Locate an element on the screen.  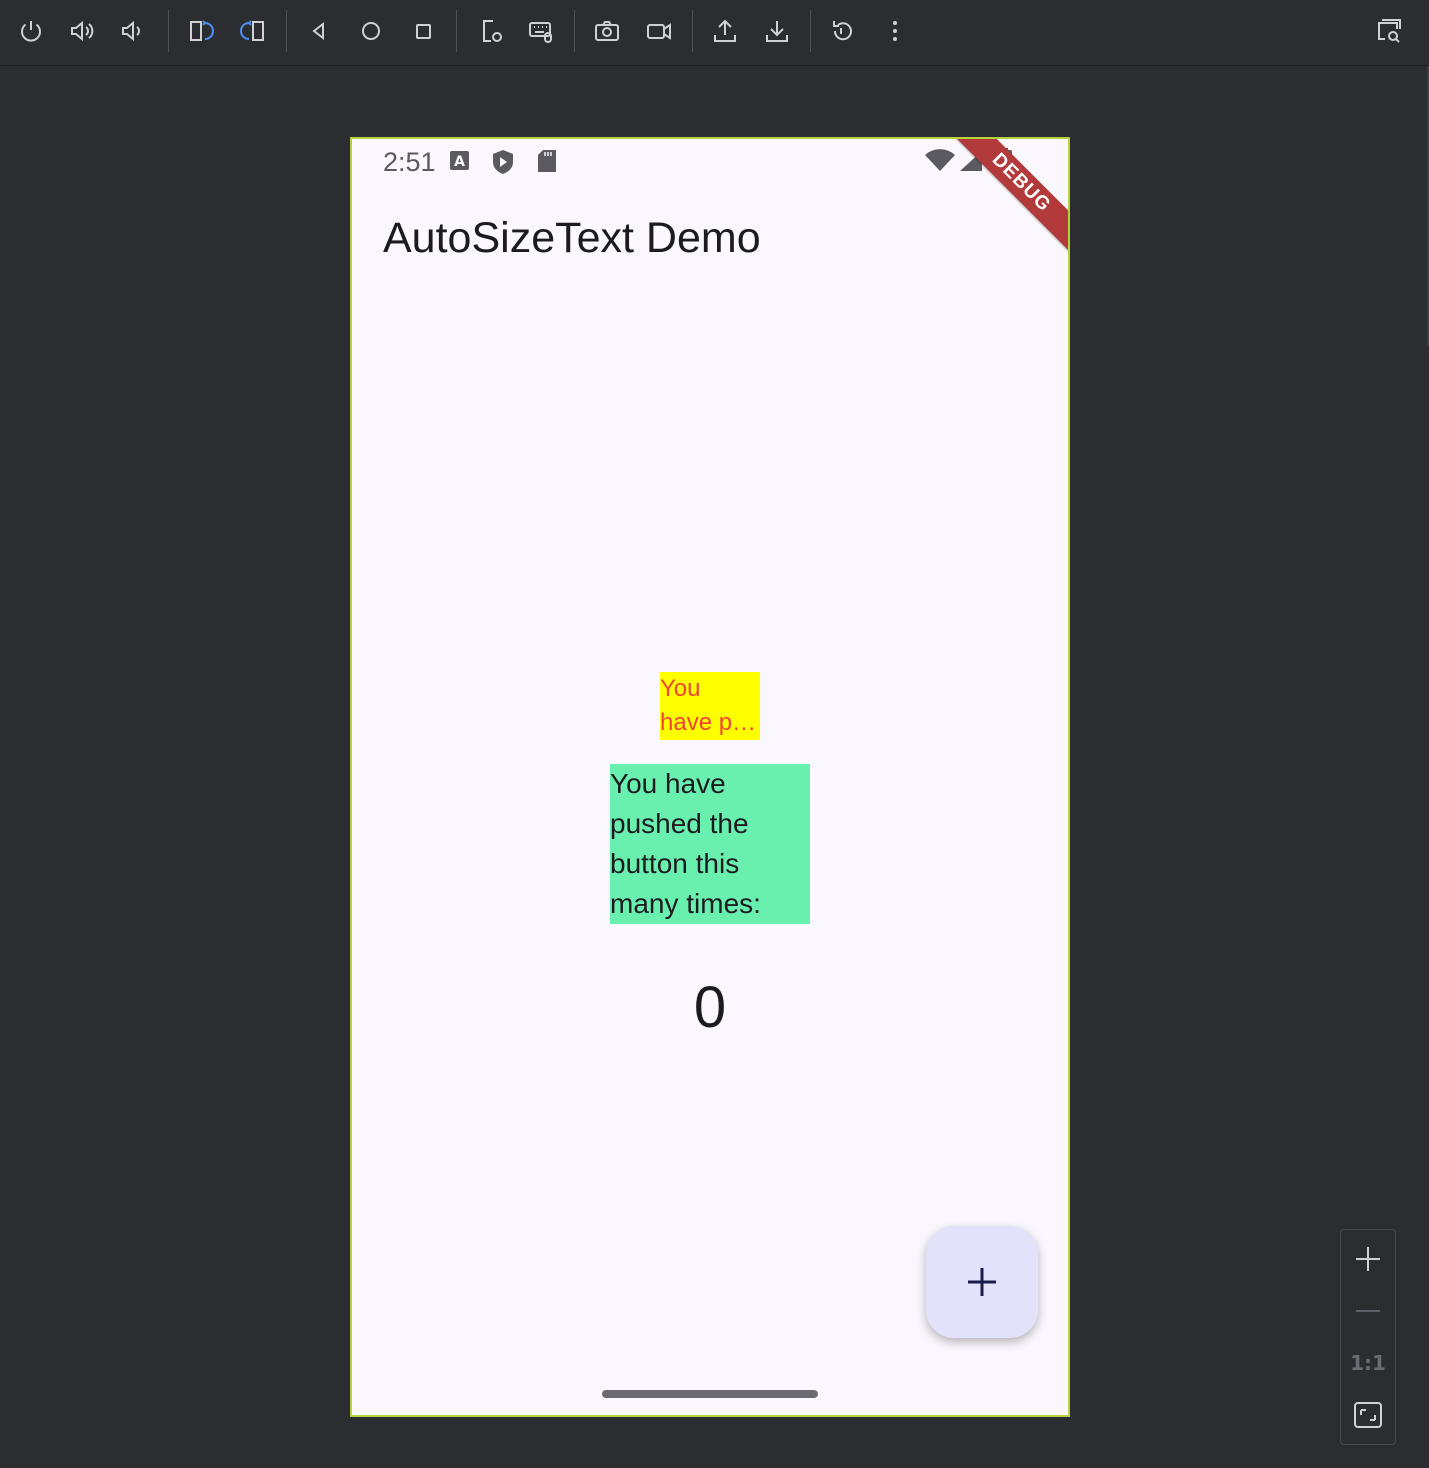
gesture-nav-handle is located at coordinates (710, 1394).